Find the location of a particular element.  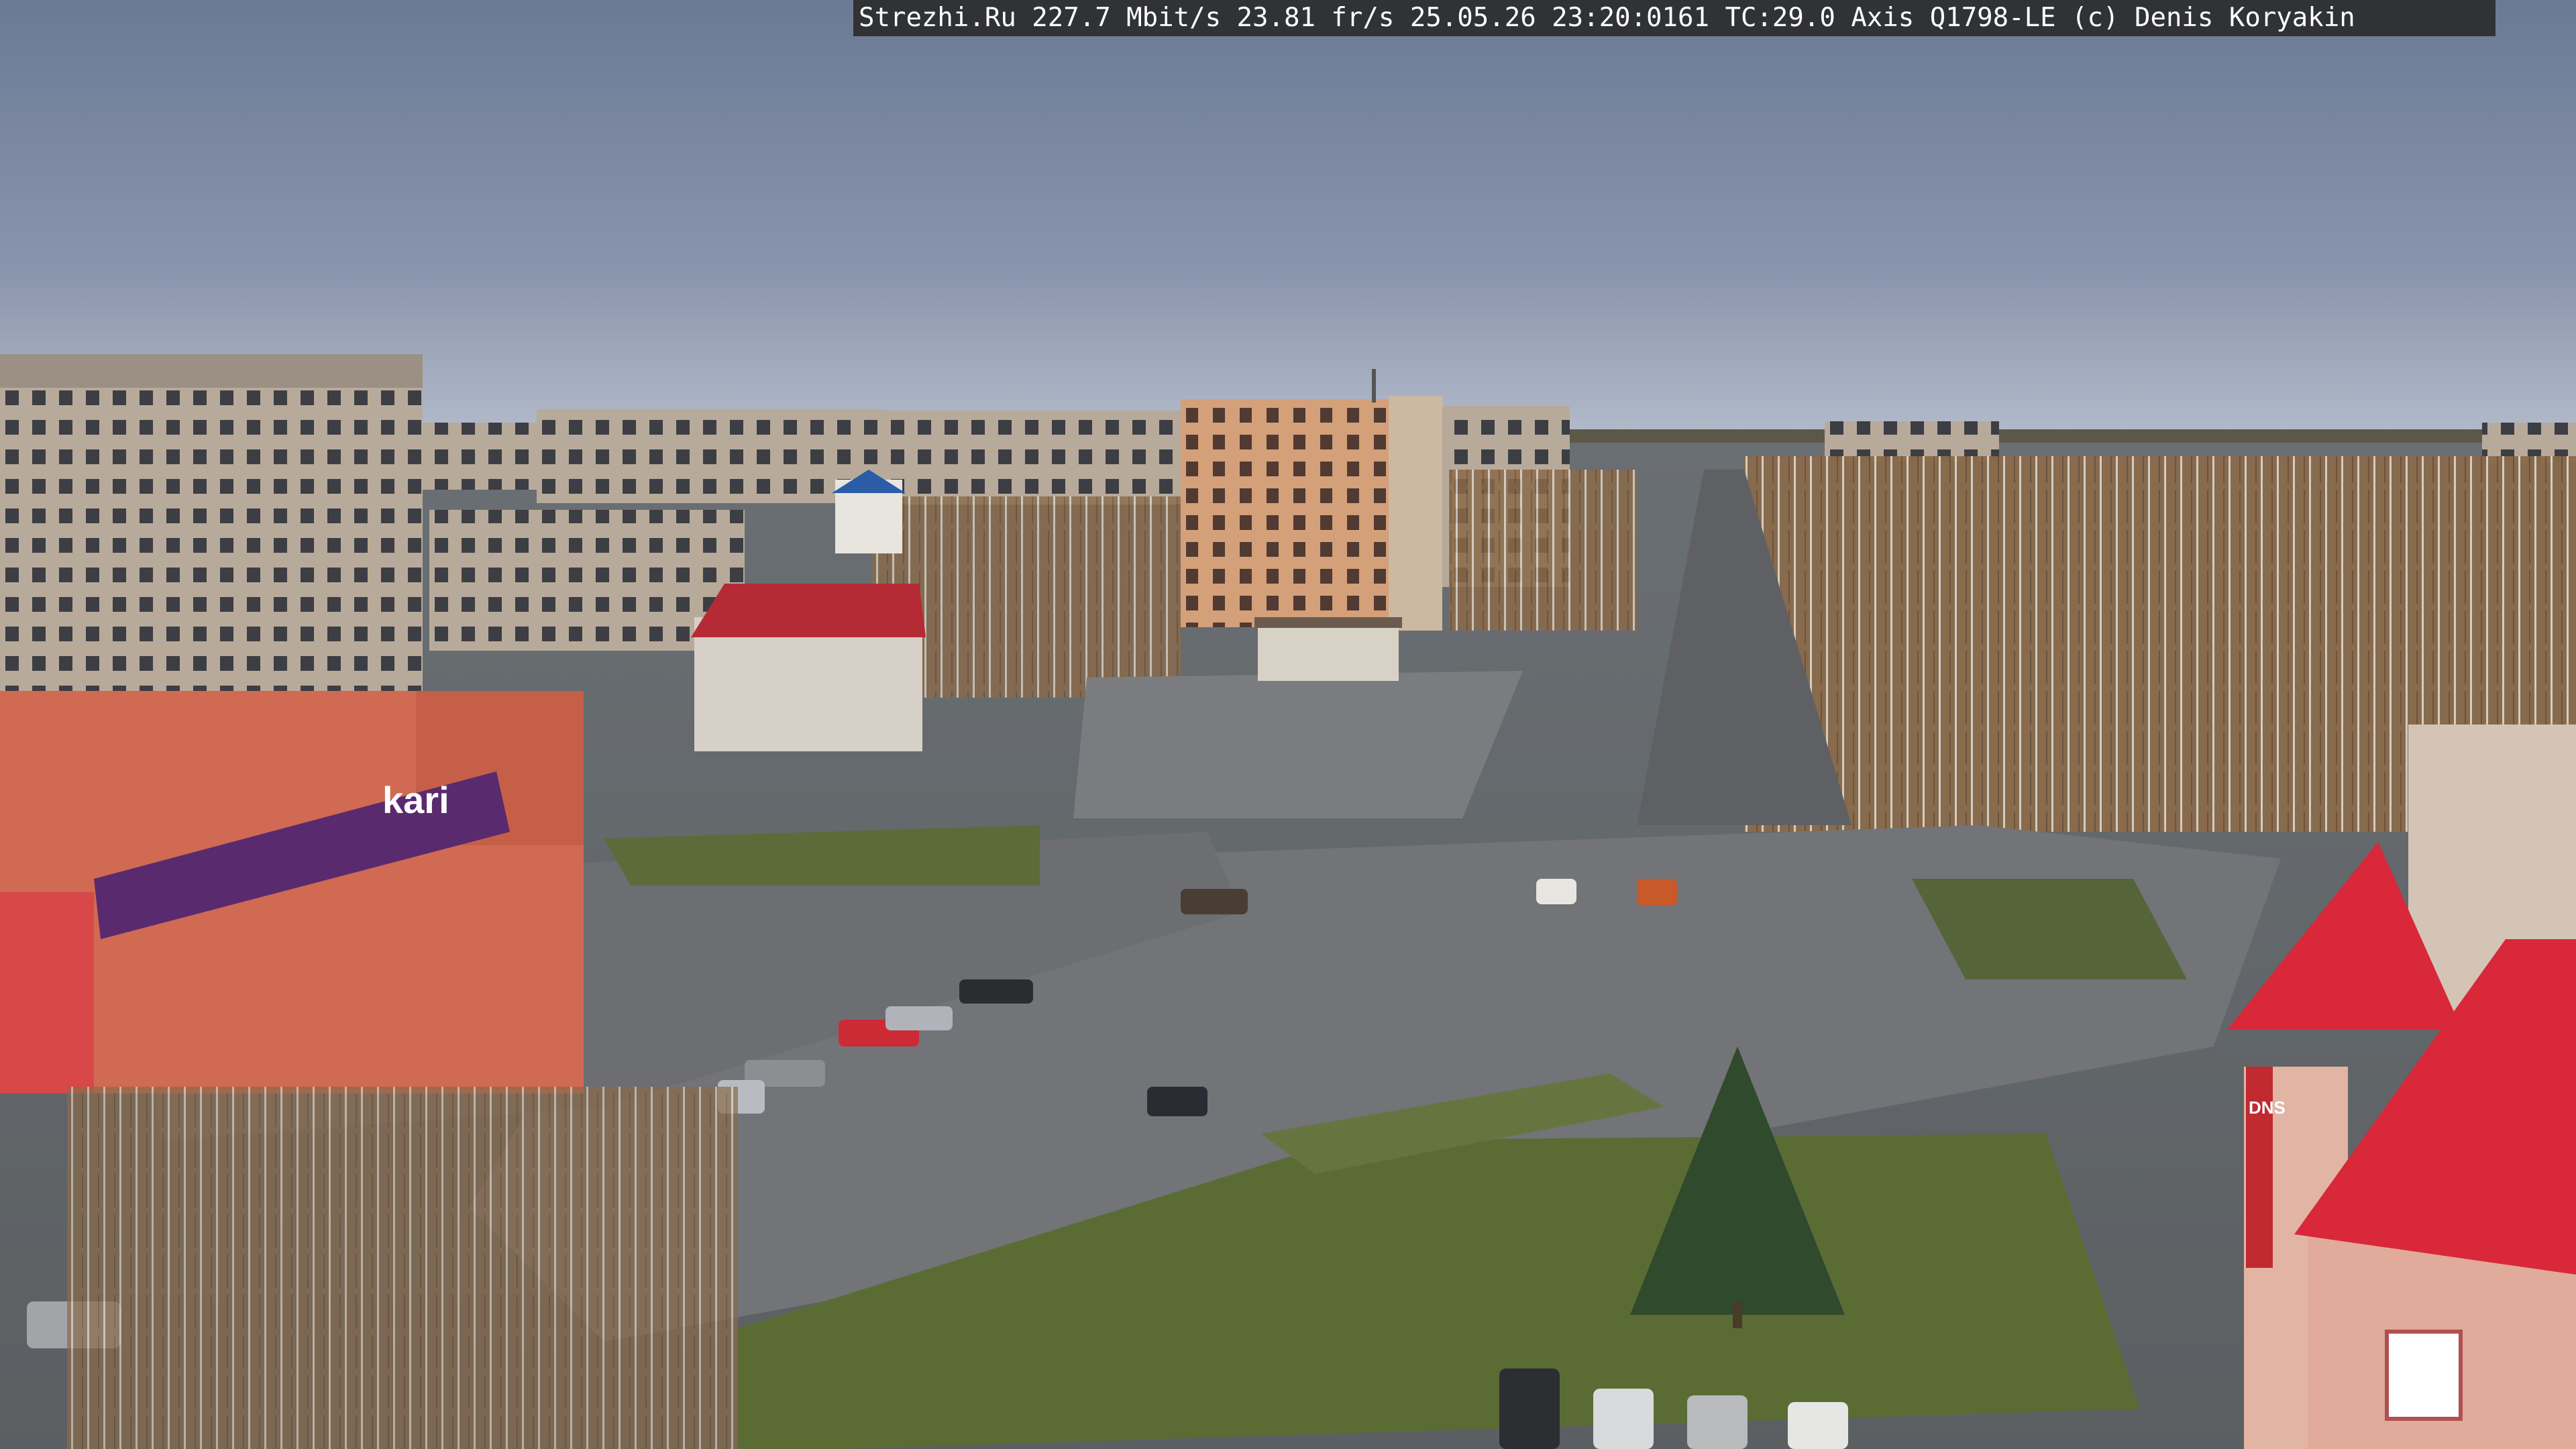

central-round-tower is located at coordinates (1415, 513).